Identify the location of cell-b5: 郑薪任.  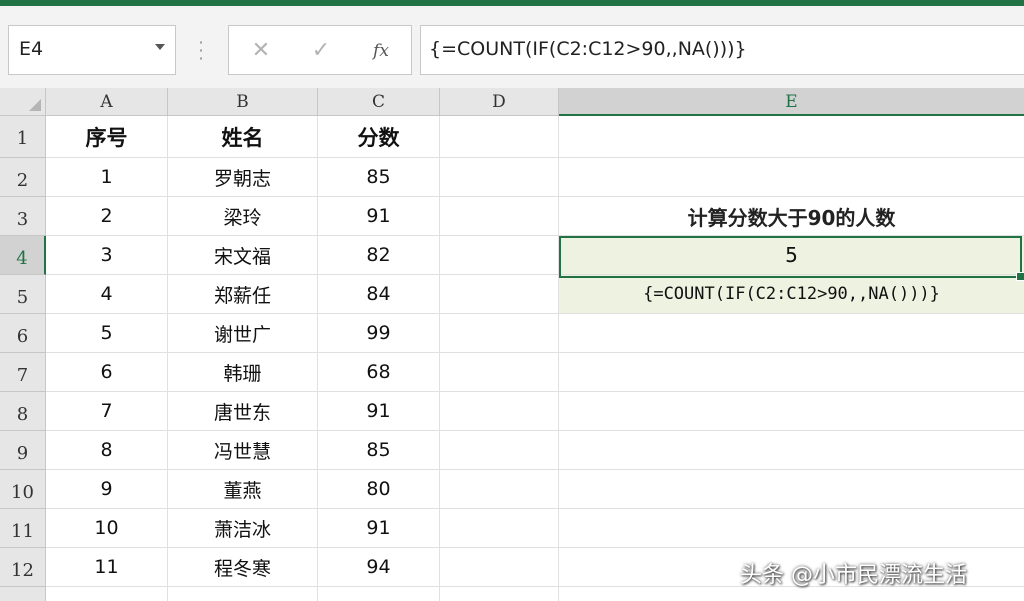
(243, 294).